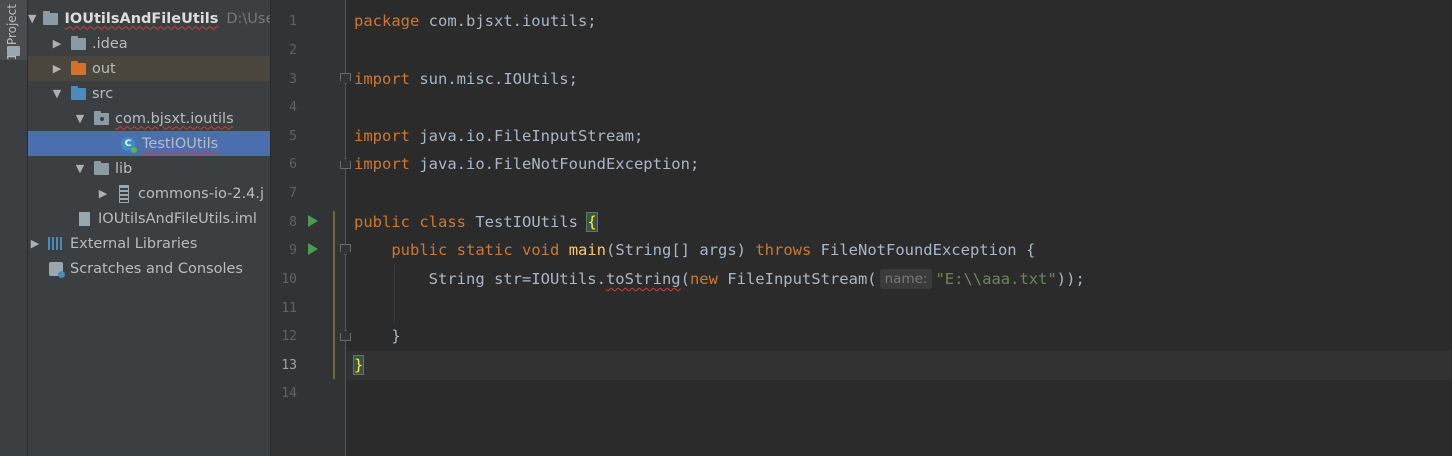 Image resolution: width=1452 pixels, height=456 pixels. I want to click on package-icon, so click(101, 118).